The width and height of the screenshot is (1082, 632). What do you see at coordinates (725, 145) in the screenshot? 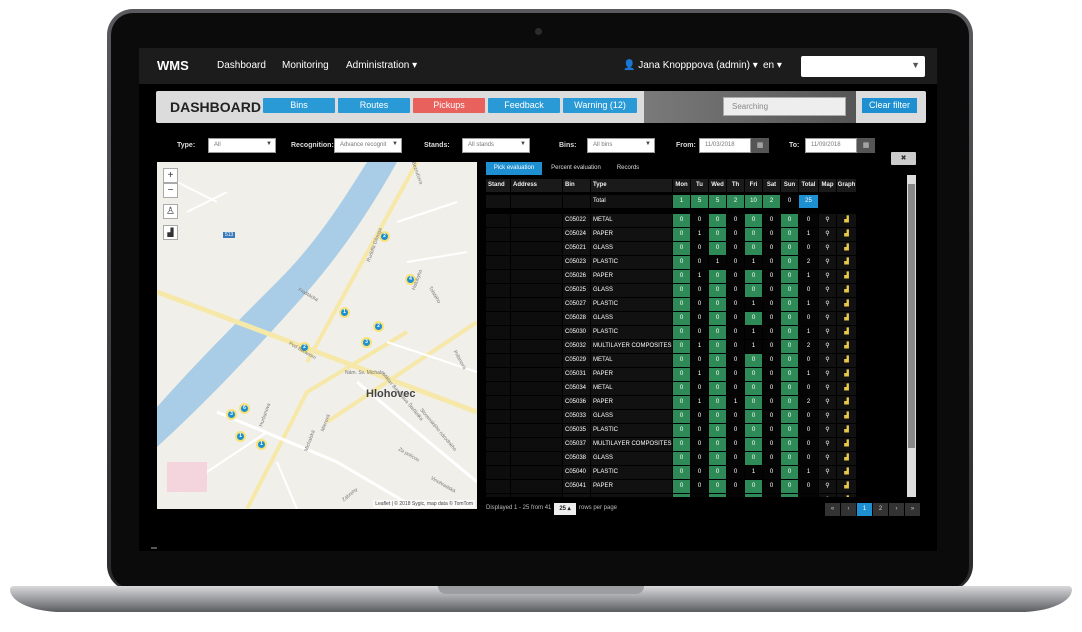
I see `from-date-input: 11/03/2018` at bounding box center [725, 145].